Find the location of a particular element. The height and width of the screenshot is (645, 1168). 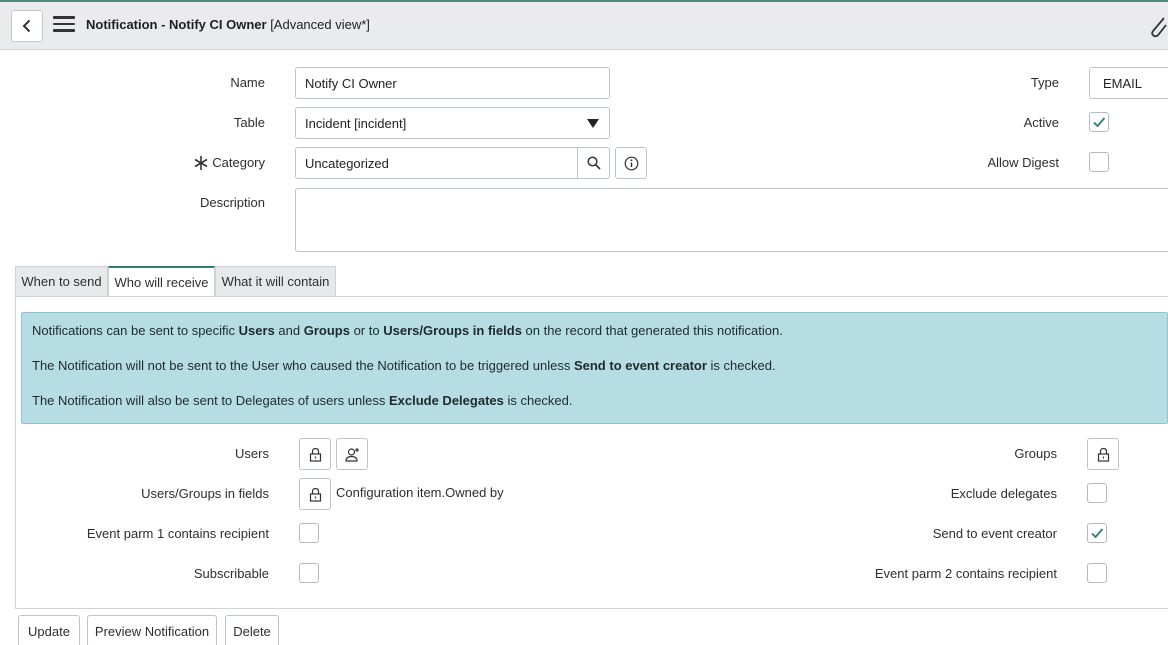

name-input: Notify CI Owner is located at coordinates (452, 83).